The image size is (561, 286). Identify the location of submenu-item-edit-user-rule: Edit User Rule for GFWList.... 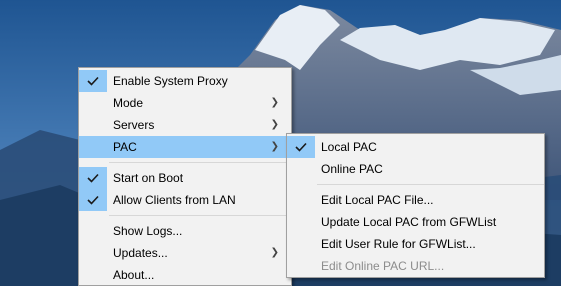
(415, 244).